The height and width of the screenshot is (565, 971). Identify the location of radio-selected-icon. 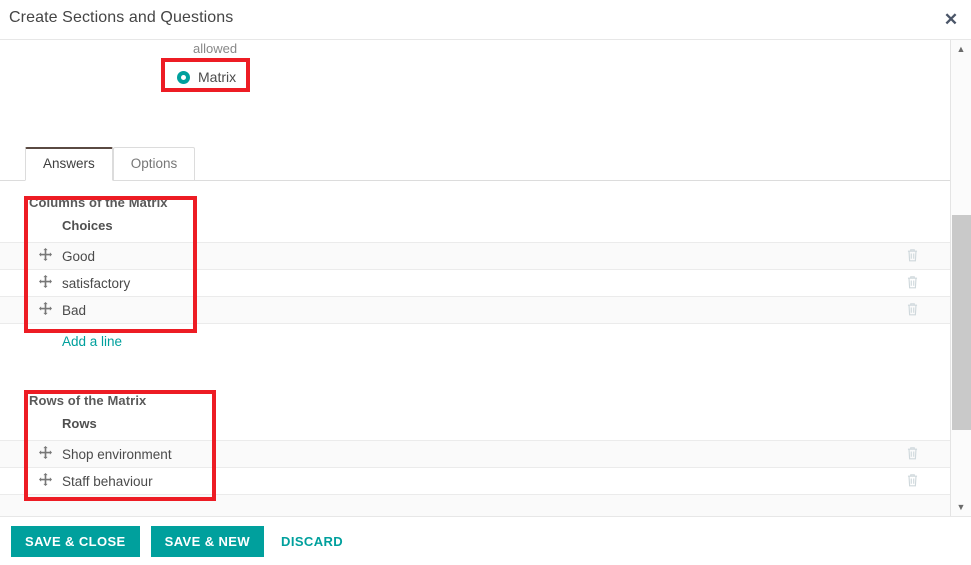
(183, 77).